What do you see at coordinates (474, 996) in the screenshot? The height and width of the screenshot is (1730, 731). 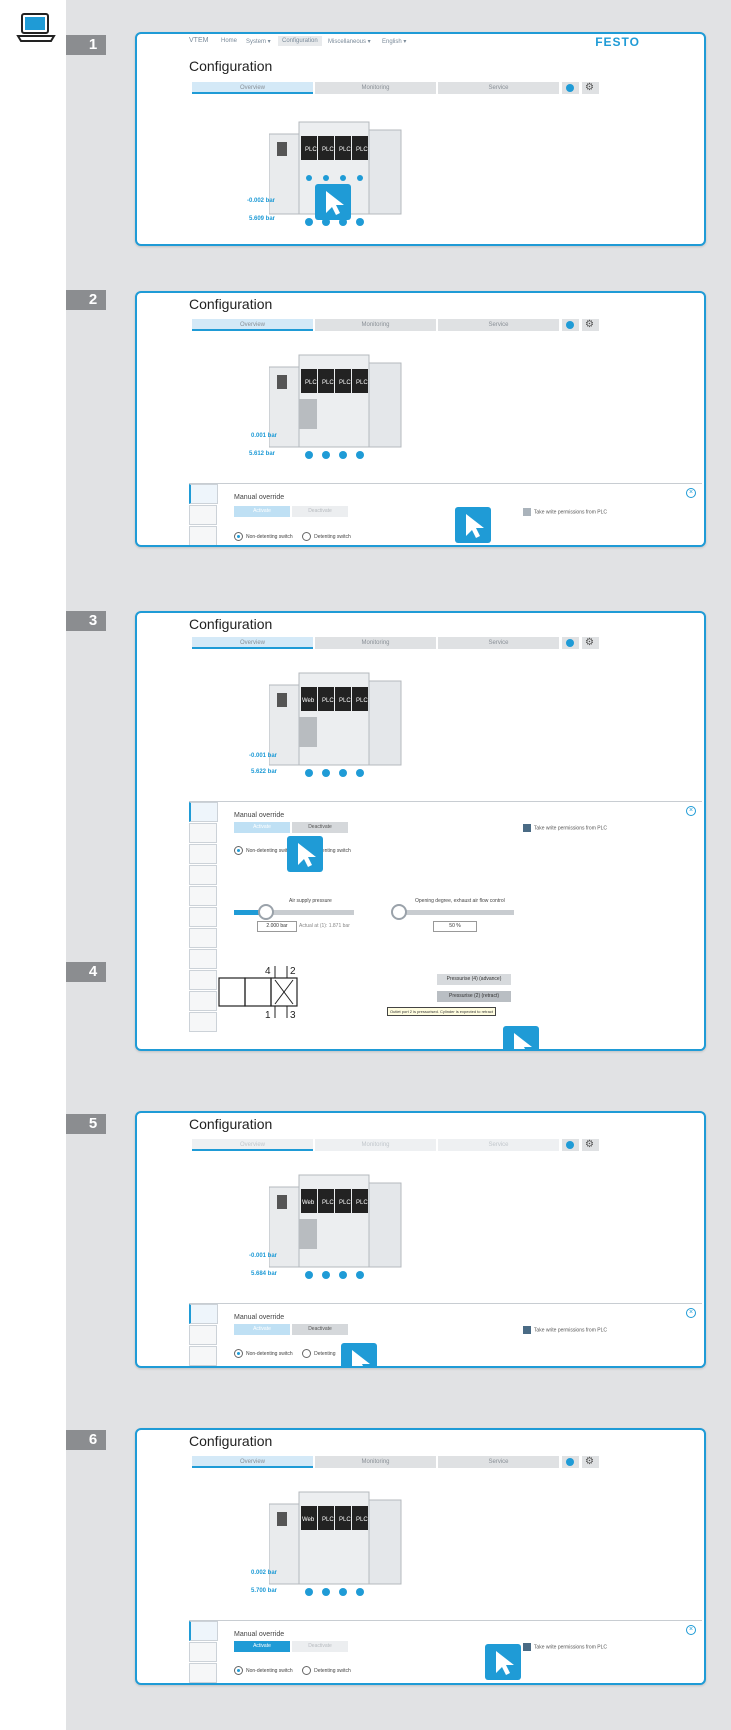 I see `pressurise-retract-button: Pressurise (2) (retract)` at bounding box center [474, 996].